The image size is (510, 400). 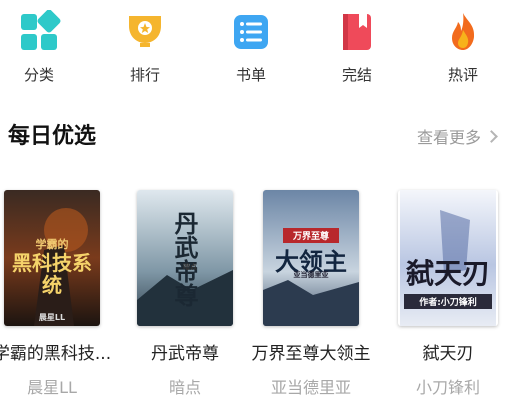 I want to click on nav-label: 完结, so click(x=356, y=75).